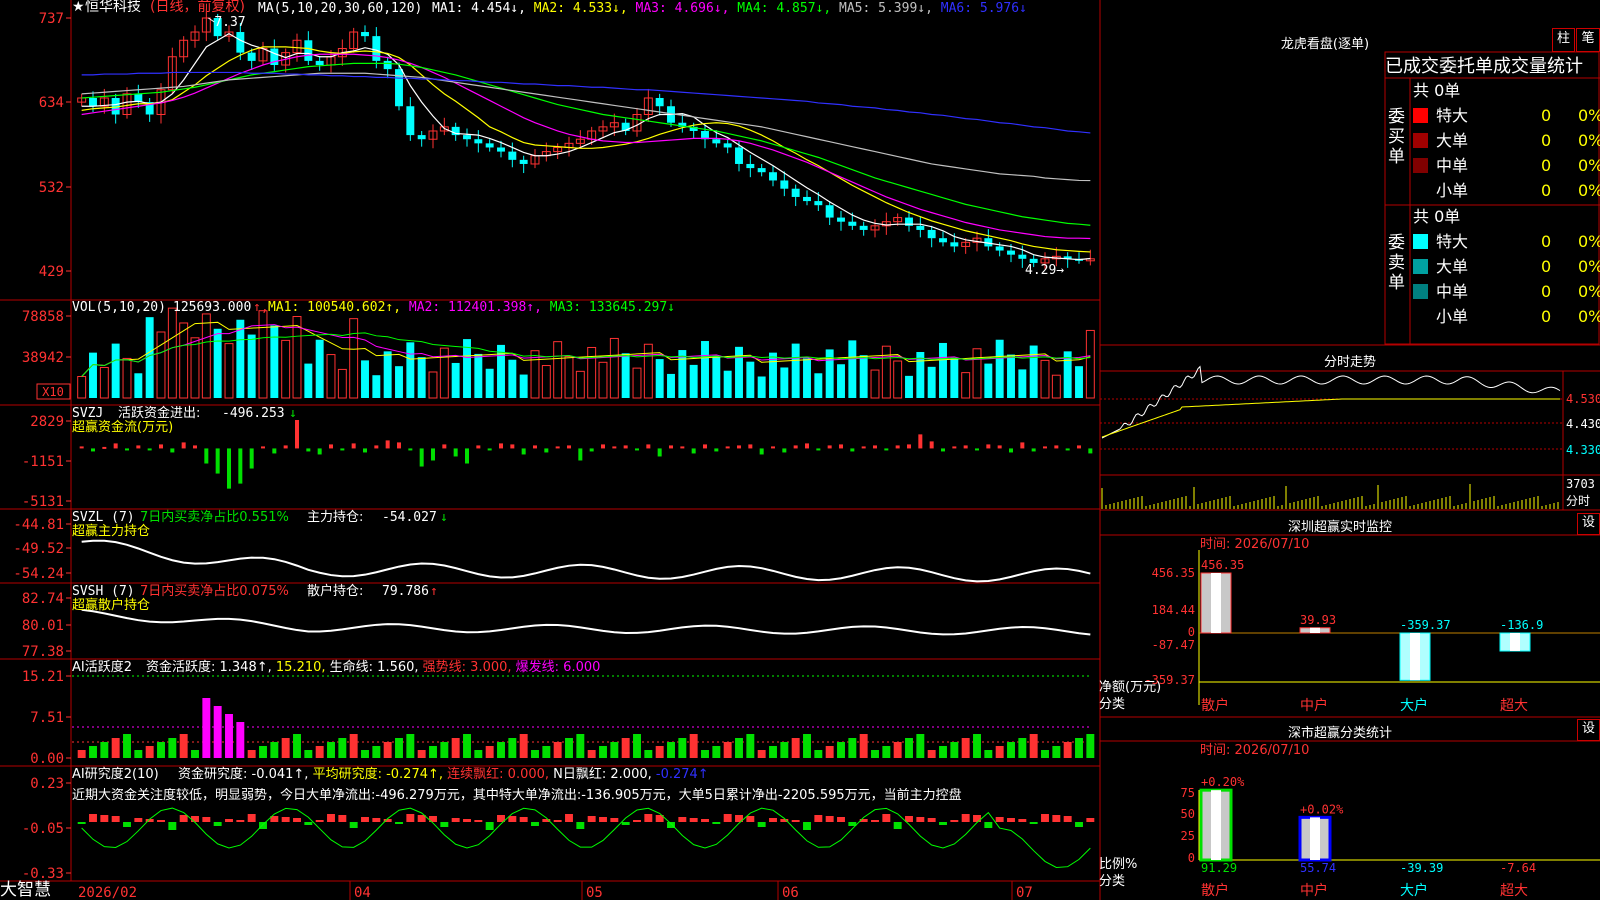 The image size is (1600, 900). Describe the element at coordinates (1583, 450) in the screenshot. I see `intraday-y-tick: 4.330` at that location.